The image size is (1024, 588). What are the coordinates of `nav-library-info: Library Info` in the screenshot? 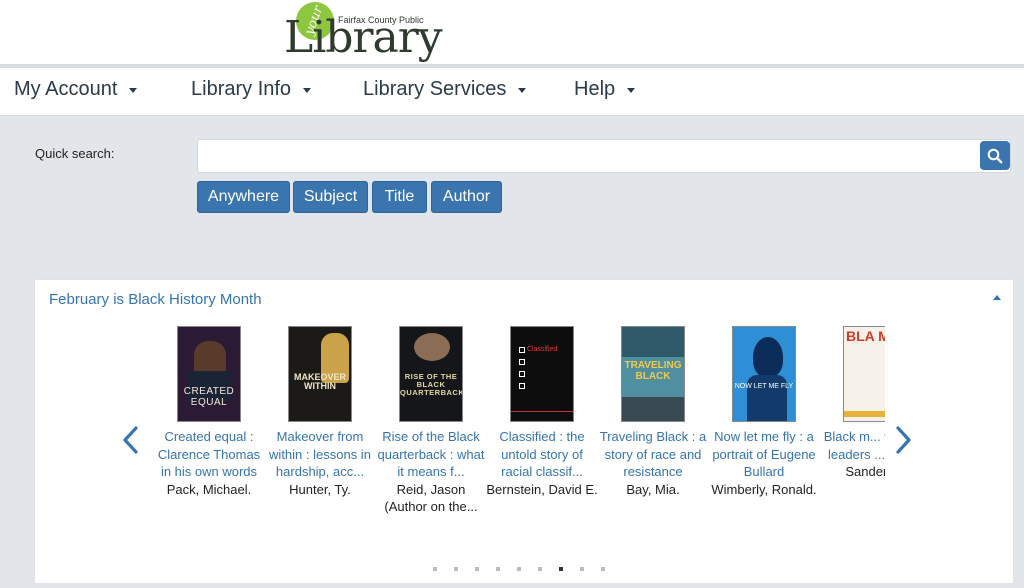 It's located at (251, 89).